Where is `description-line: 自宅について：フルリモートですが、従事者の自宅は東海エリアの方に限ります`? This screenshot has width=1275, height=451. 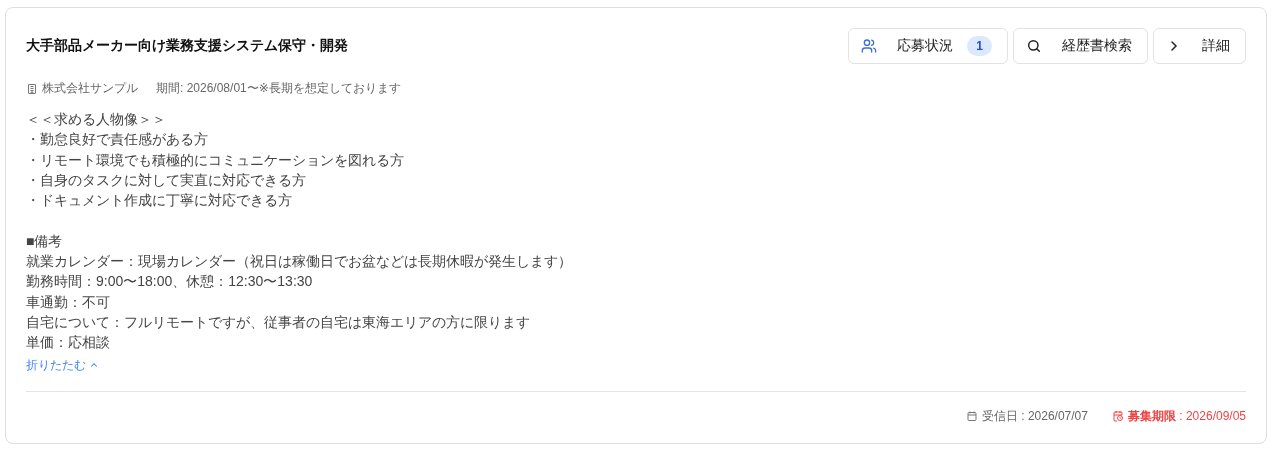 description-line: 自宅について：フルリモートですが、従事者の自宅は東海エリアの方に限ります is located at coordinates (278, 322).